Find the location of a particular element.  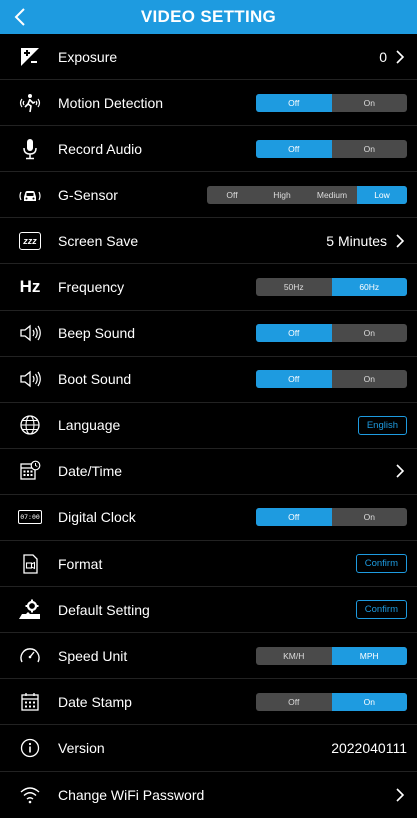

zzz-glyph: zzz is located at coordinates (30, 240).